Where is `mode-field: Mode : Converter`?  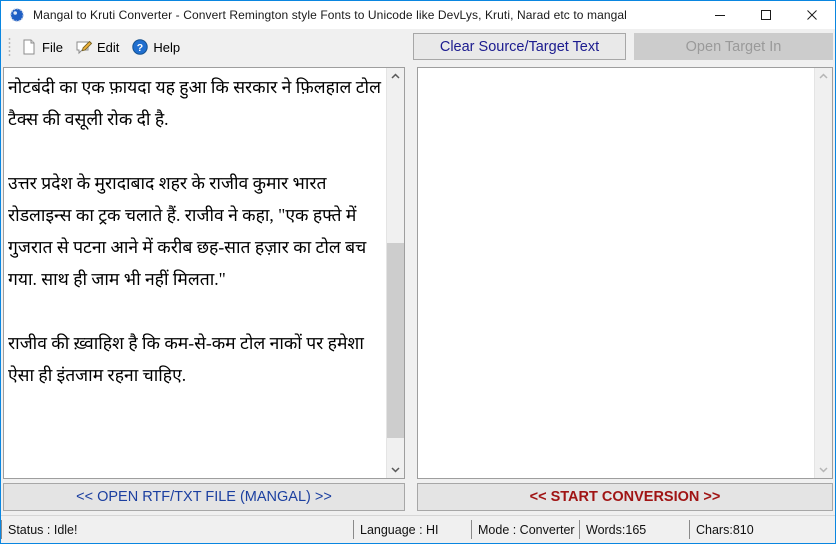 mode-field: Mode : Converter is located at coordinates (525, 529).